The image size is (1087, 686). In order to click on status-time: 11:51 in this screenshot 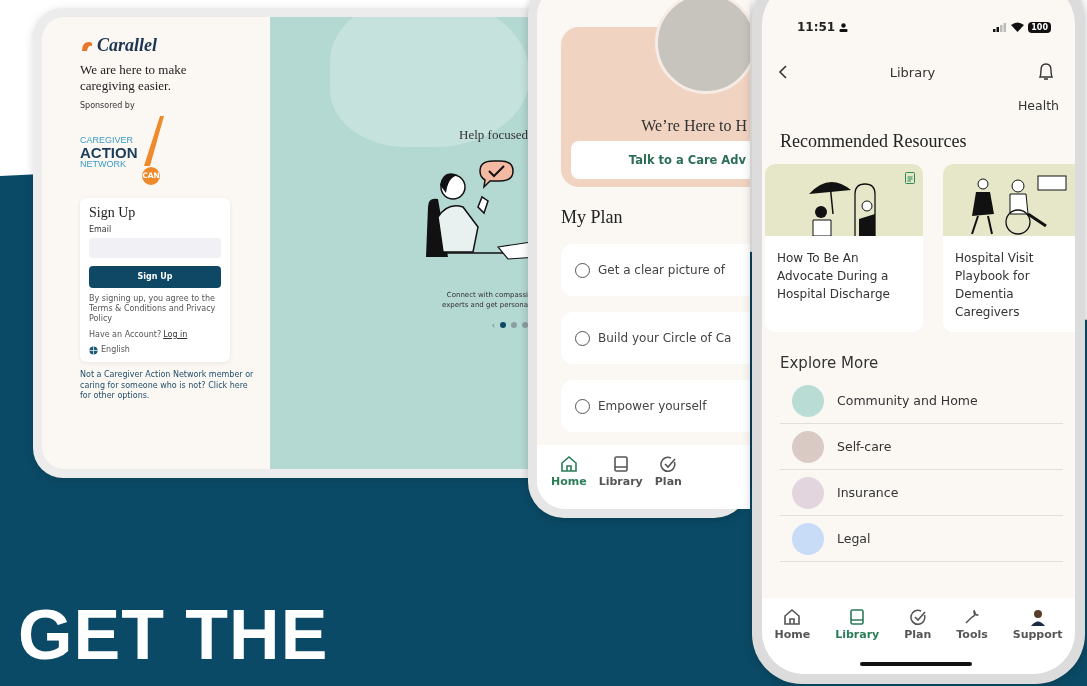, I will do `click(816, 27)`.